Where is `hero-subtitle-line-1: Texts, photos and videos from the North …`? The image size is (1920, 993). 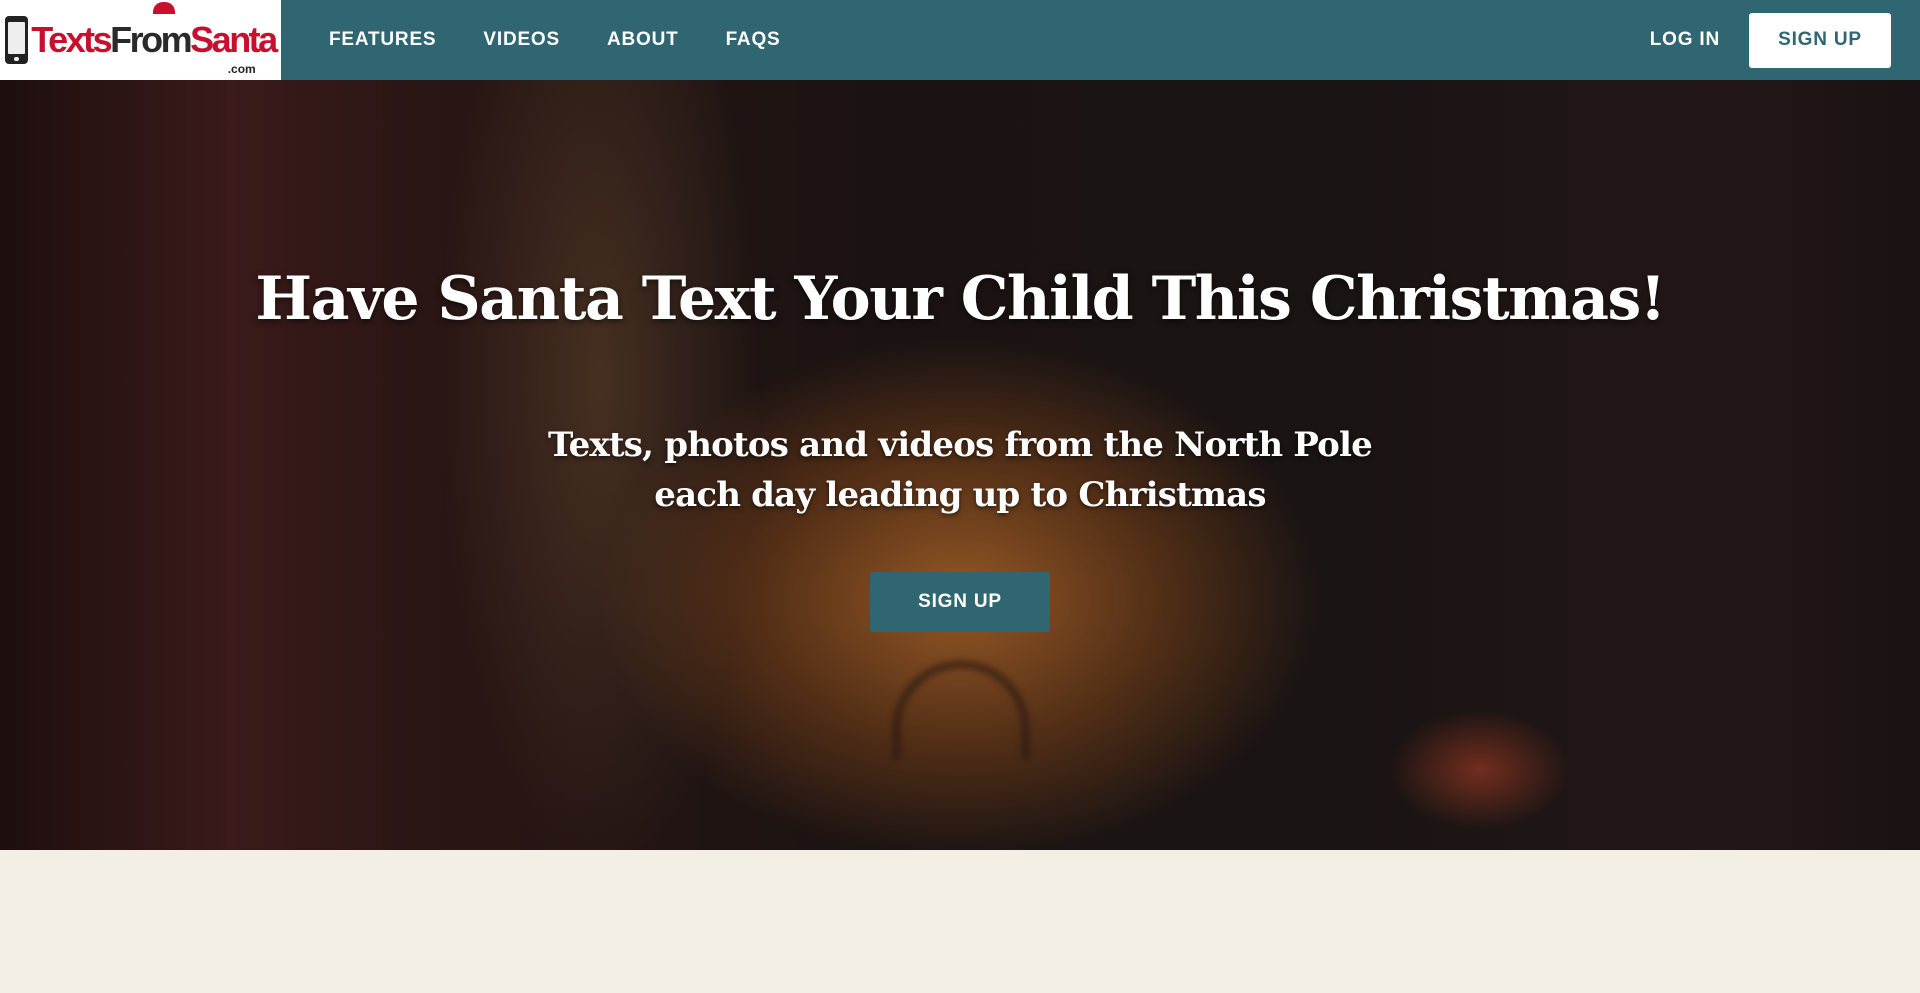 hero-subtitle-line-1: Texts, photos and videos from the North … is located at coordinates (960, 445).